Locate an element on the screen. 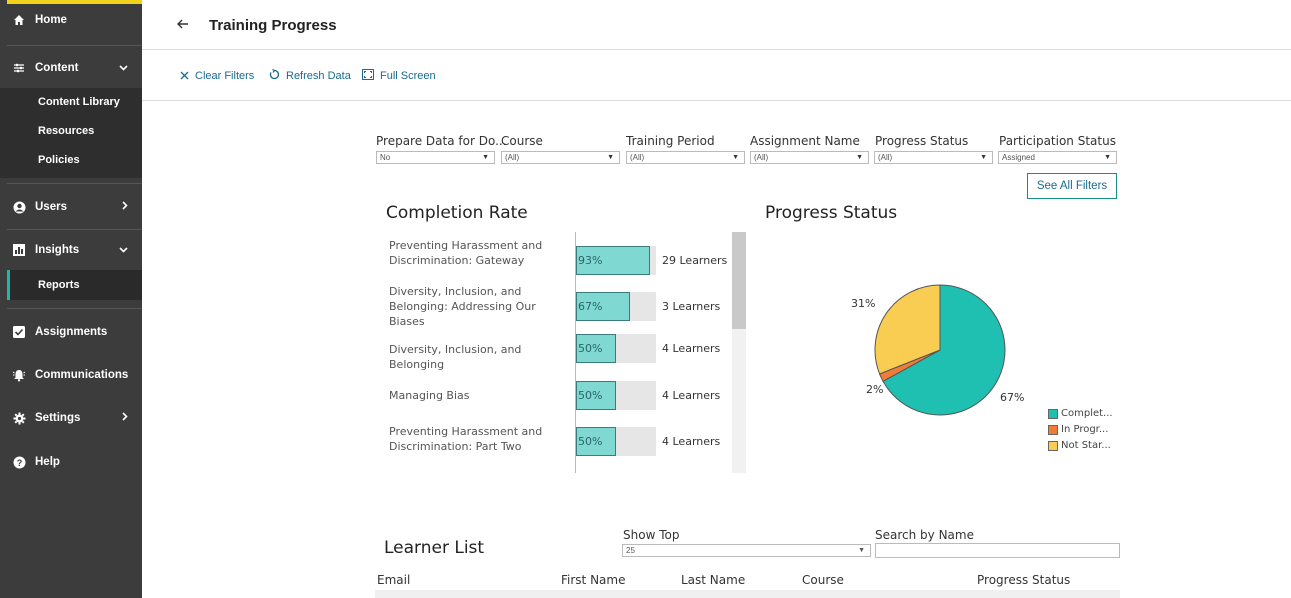  see-all-filters-button: See All Filters is located at coordinates (1072, 186).